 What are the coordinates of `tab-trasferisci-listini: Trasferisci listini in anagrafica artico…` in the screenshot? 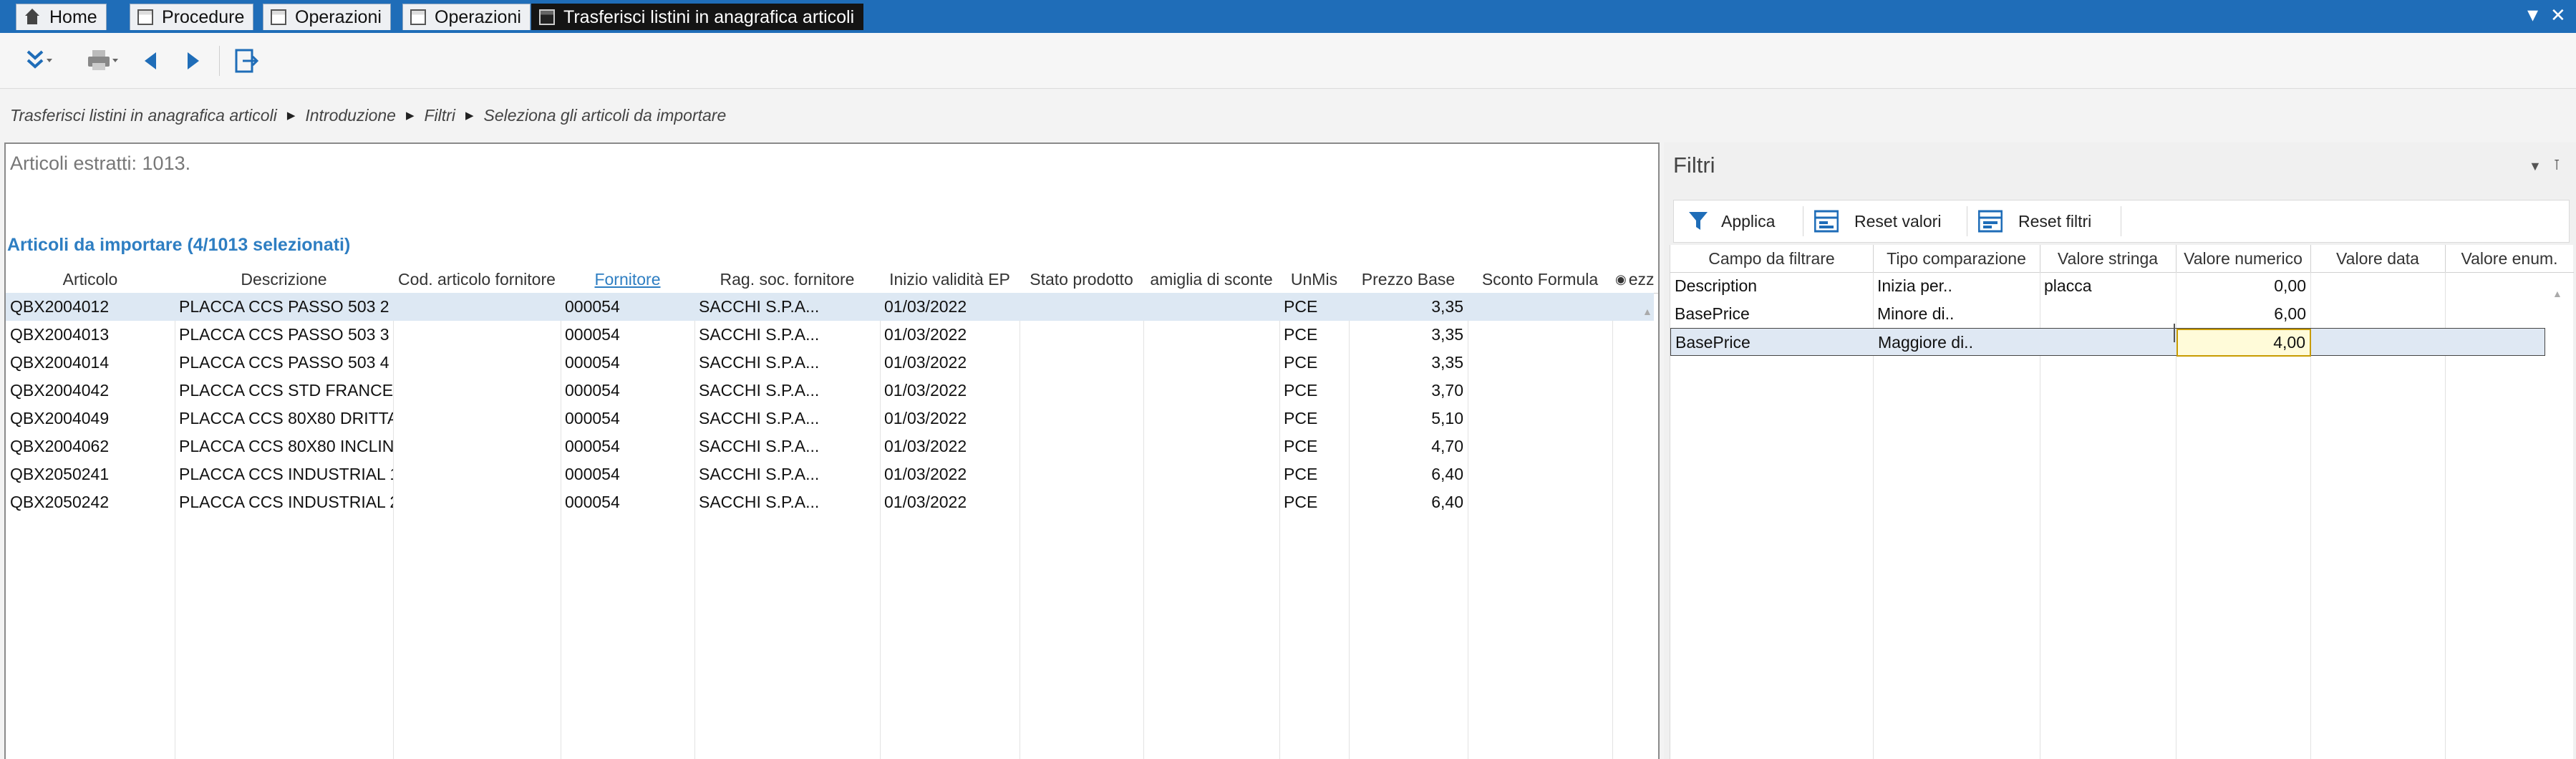 It's located at (698, 17).